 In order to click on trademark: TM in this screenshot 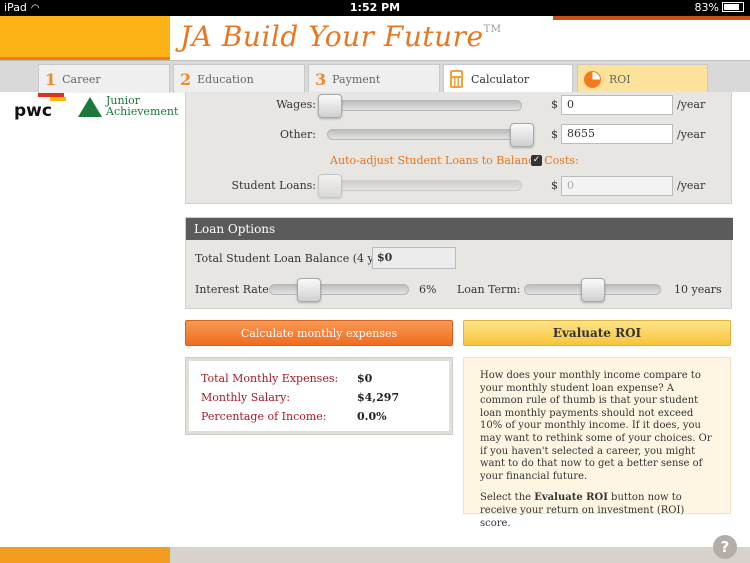, I will do `click(492, 29)`.